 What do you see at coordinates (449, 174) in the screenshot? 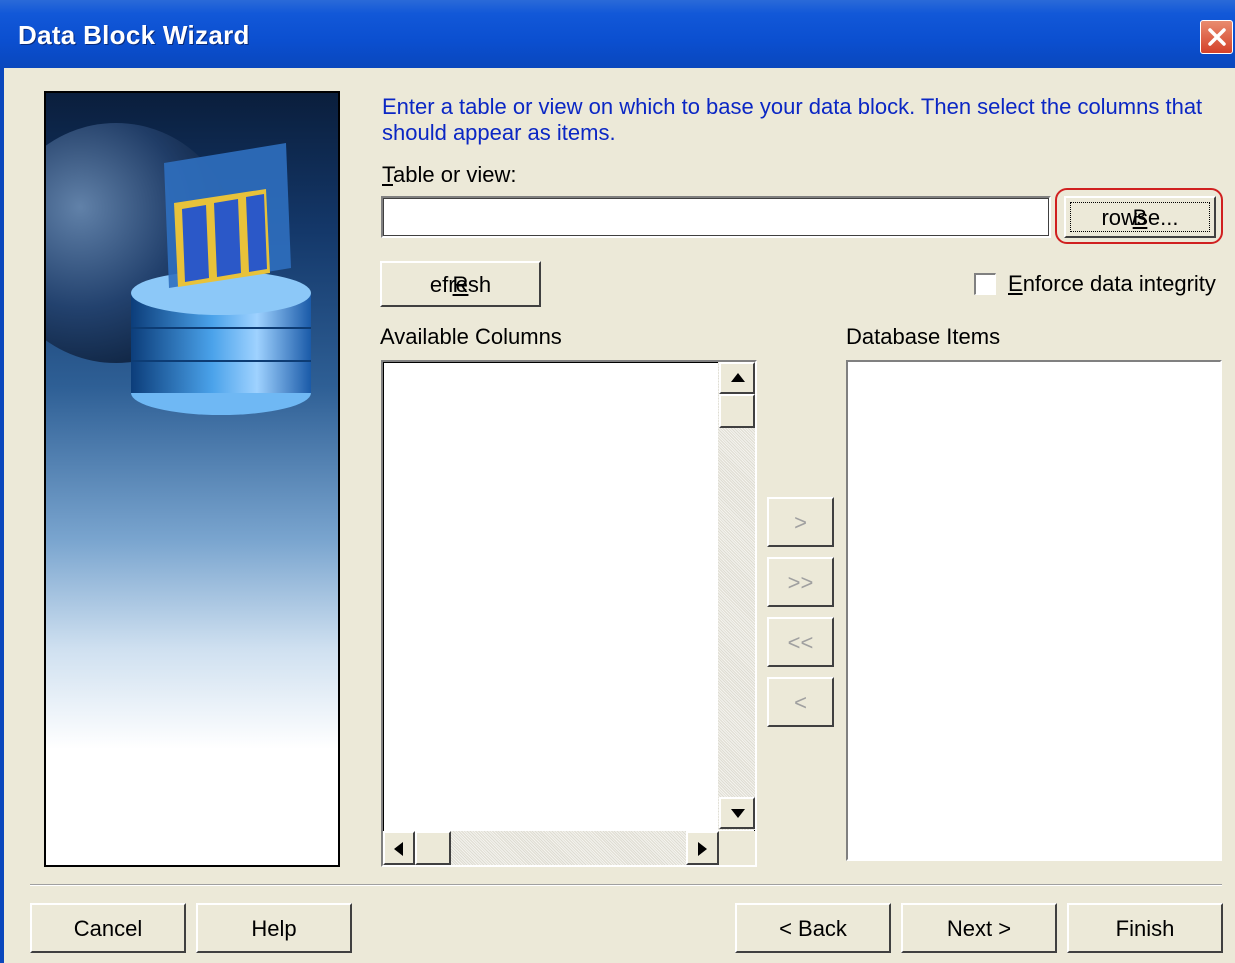
I see `table-or-view-label: Table or view:` at bounding box center [449, 174].